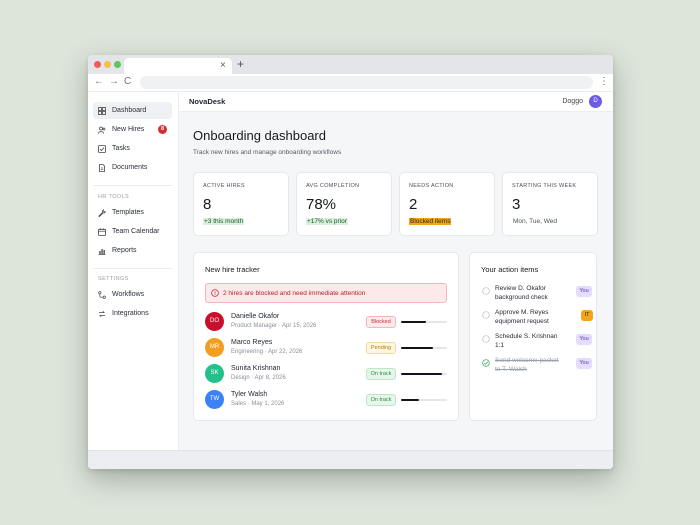 The image size is (700, 525). I want to click on blocked-items-badge: Blocked items, so click(430, 221).